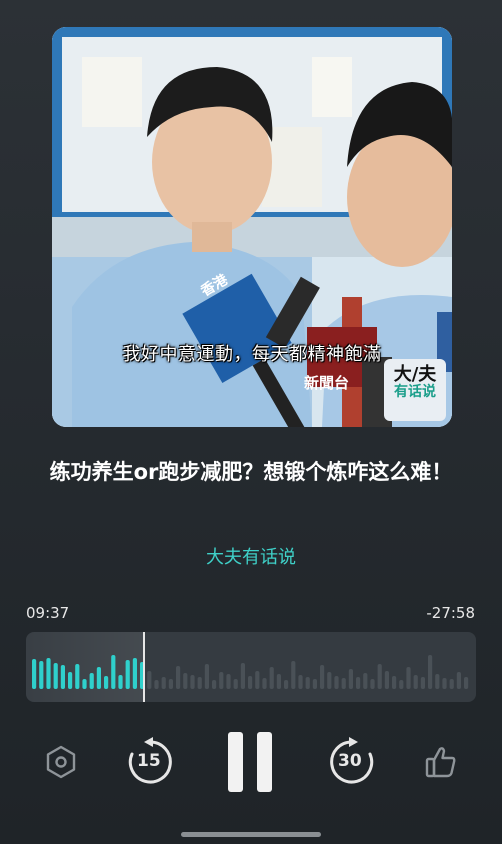 This screenshot has width=502, height=844. I want to click on thumbs-up-icon, so click(440, 762).